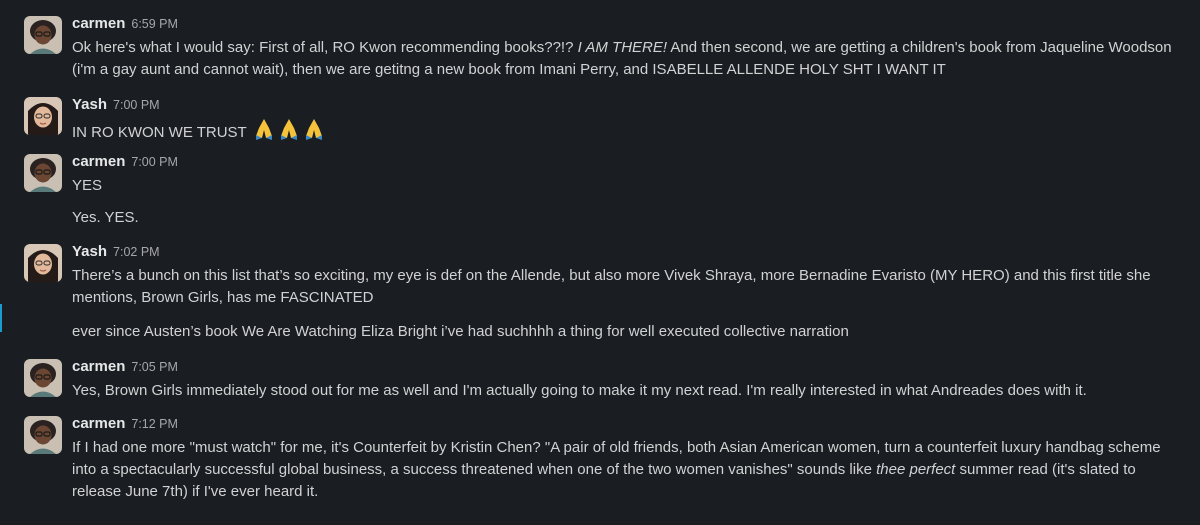 This screenshot has width=1200, height=525. I want to click on message-text-emphasis: I AM THERE!, so click(622, 47).